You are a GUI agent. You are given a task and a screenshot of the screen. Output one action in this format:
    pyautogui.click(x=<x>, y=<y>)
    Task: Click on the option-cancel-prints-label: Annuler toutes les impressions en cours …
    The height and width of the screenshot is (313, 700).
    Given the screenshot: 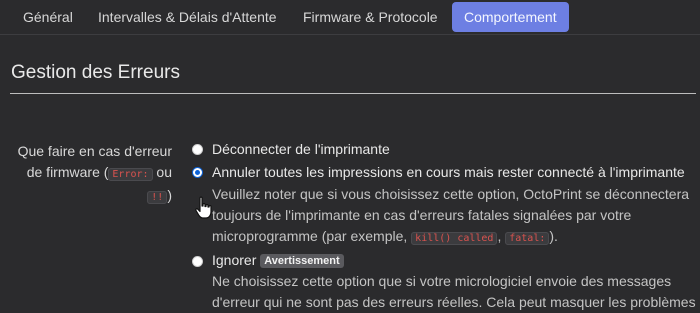 What is the action you would take?
    pyautogui.click(x=448, y=172)
    